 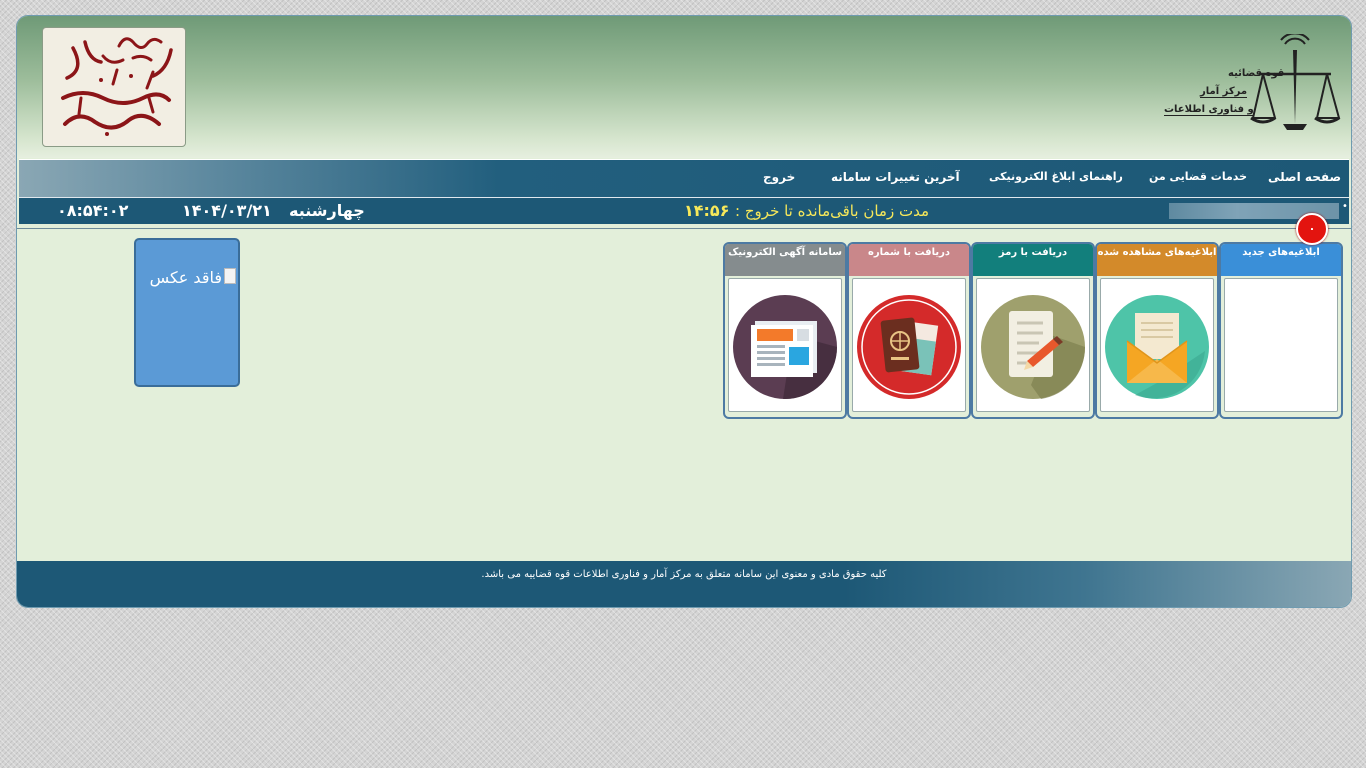 What do you see at coordinates (895, 177) in the screenshot?
I see `nav-item-changes: آخرین تغییرات سامانه` at bounding box center [895, 177].